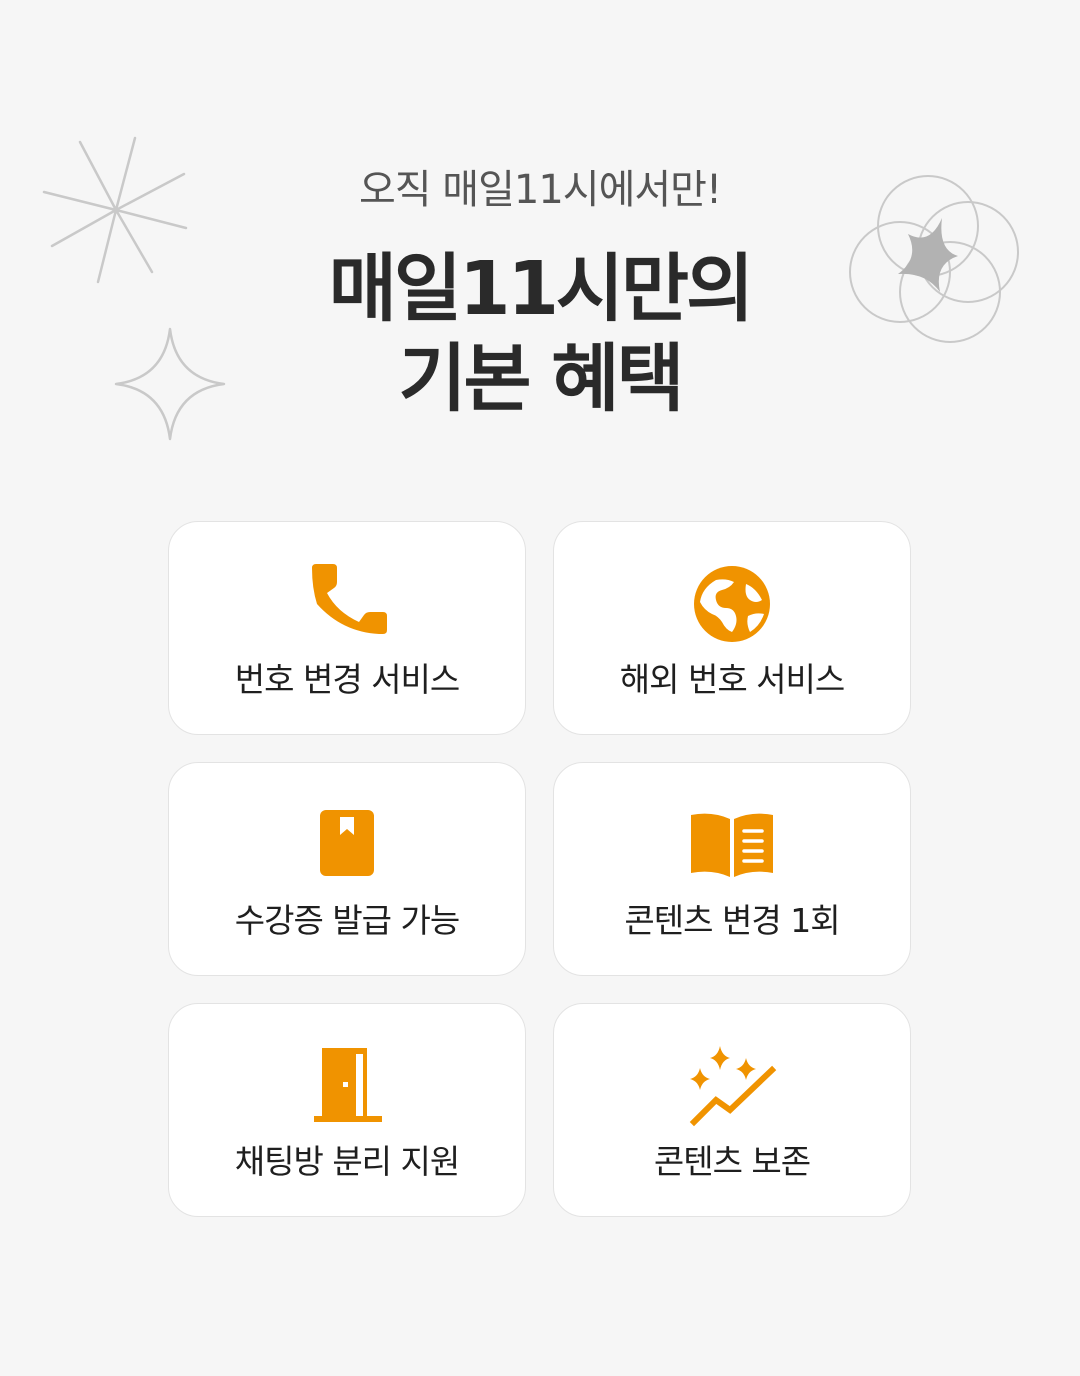  I want to click on benefit-label: 콘텐츠 변경 1회, so click(732, 920).